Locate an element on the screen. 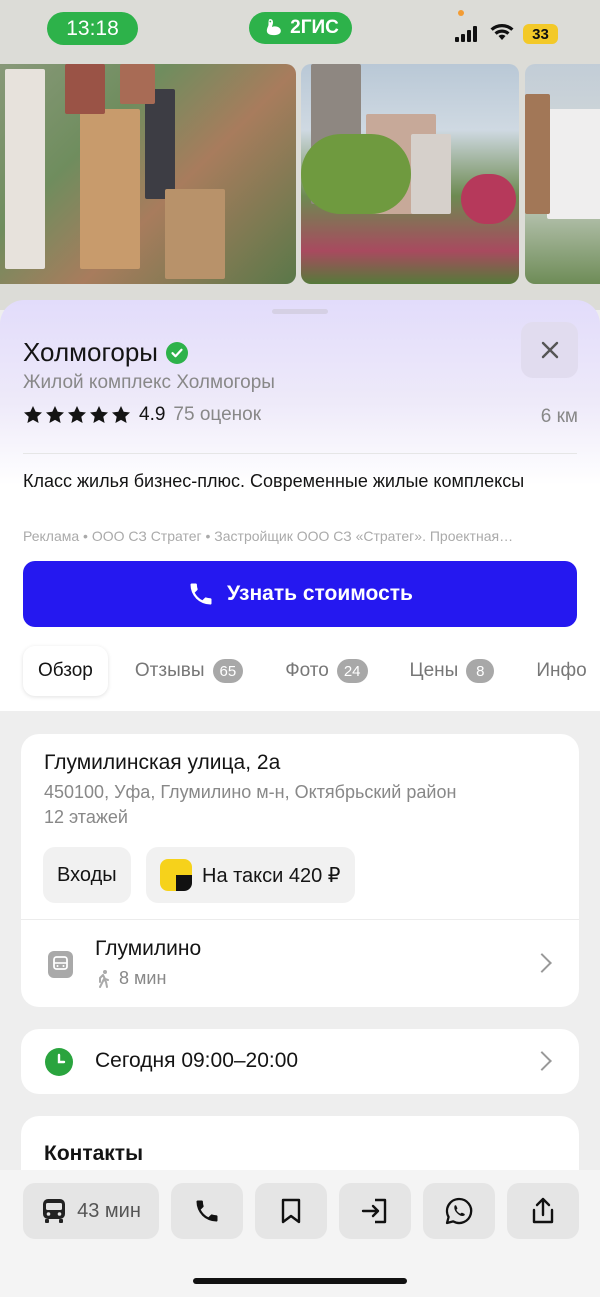  tab-info: Инфо is located at coordinates (560, 671).